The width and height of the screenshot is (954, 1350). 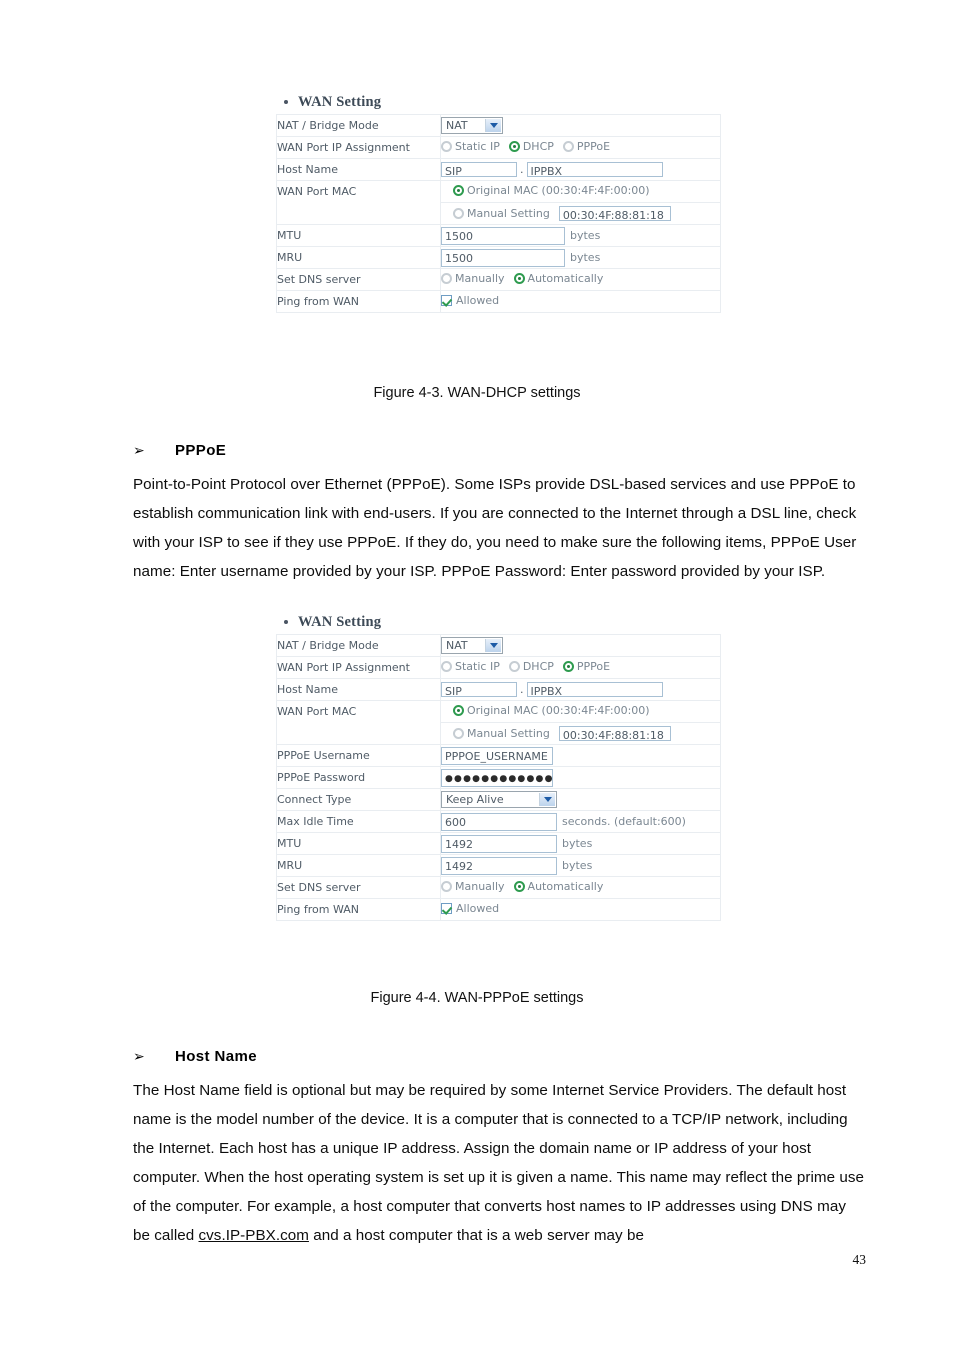 What do you see at coordinates (358, 909) in the screenshot?
I see `ping-from-wan-label-2: Ping from WAN` at bounding box center [358, 909].